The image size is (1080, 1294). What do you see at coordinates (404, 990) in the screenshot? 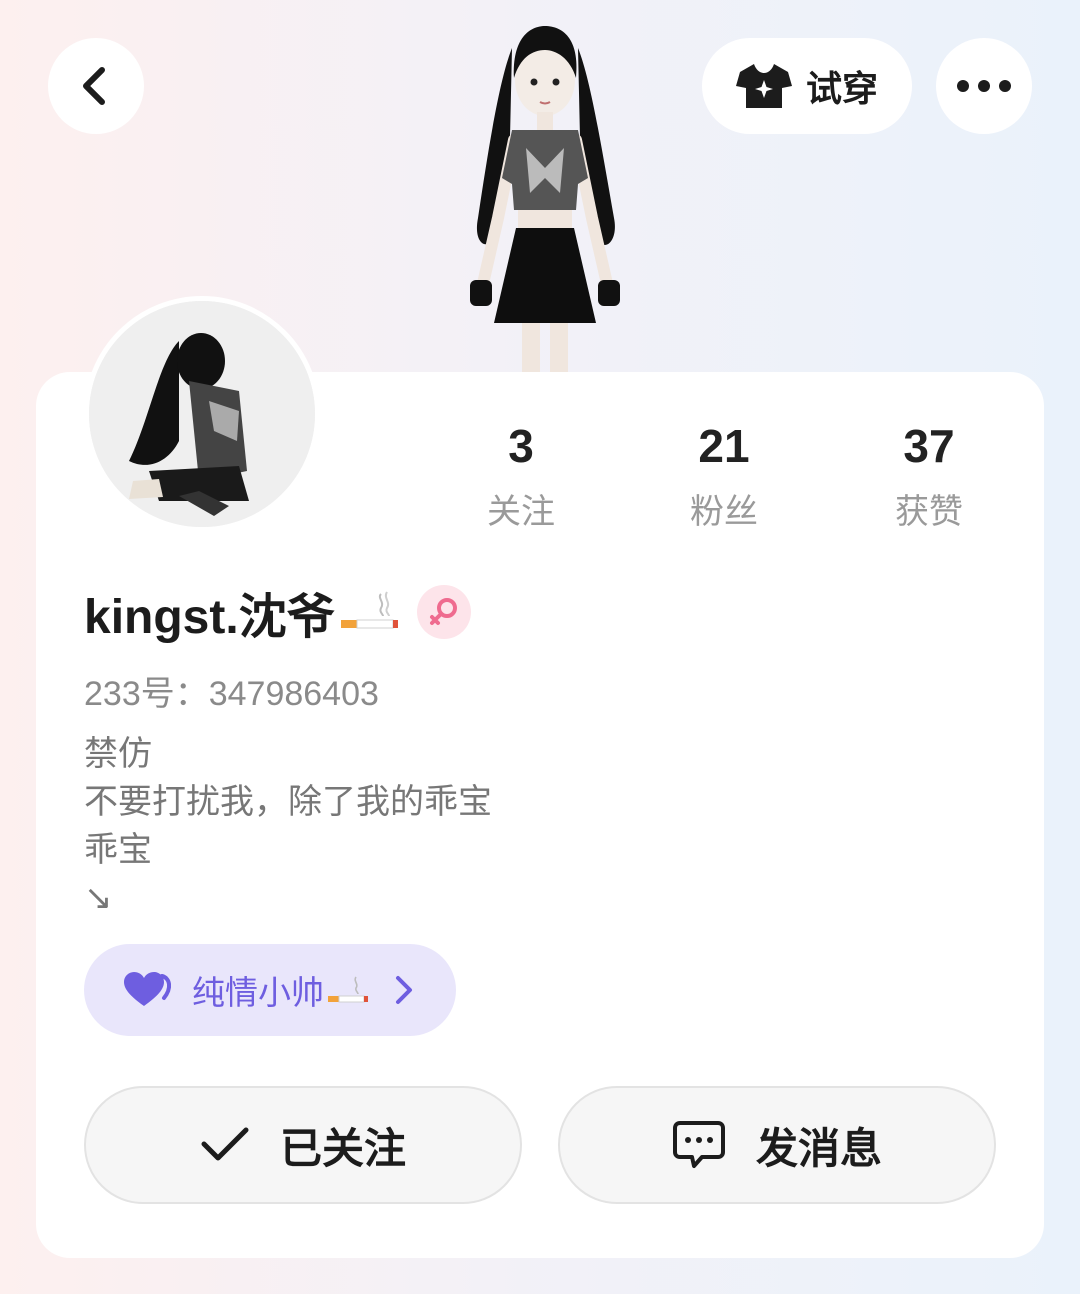
I see `chevron-right-icon` at bounding box center [404, 990].